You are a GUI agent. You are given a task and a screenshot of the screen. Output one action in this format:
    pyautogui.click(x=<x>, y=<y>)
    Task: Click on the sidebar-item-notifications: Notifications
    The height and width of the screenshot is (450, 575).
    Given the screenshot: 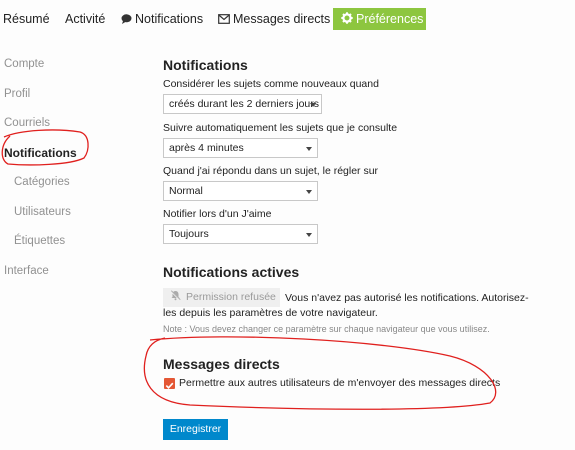 What is the action you would take?
    pyautogui.click(x=40, y=153)
    